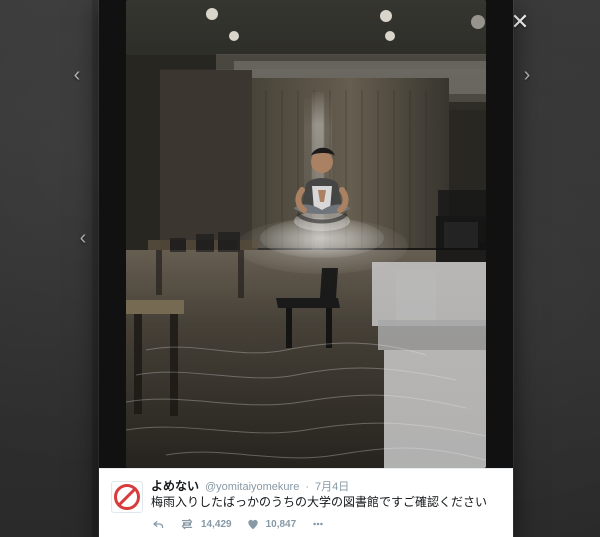 This screenshot has height=537, width=600. I want to click on retweet-button: 14,429, so click(205, 524).